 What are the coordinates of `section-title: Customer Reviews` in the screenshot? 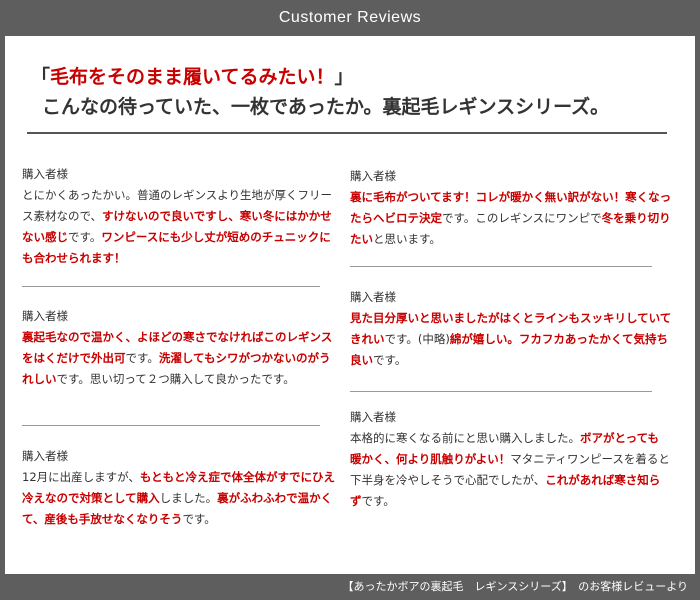 It's located at (350, 17).